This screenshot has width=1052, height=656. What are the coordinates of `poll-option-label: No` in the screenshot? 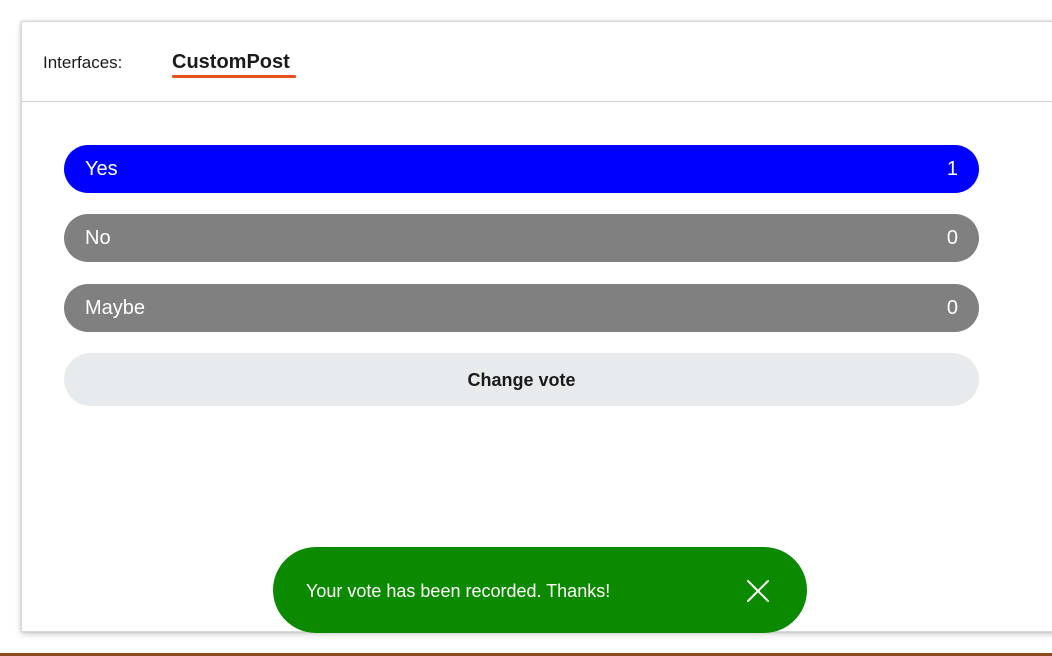 It's located at (98, 238).